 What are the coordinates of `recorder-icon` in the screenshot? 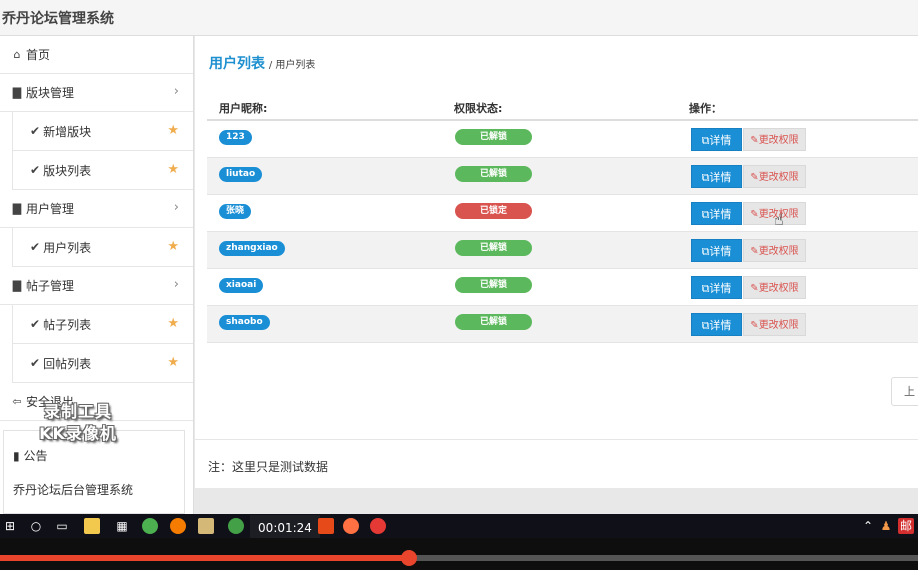 It's located at (378, 526).